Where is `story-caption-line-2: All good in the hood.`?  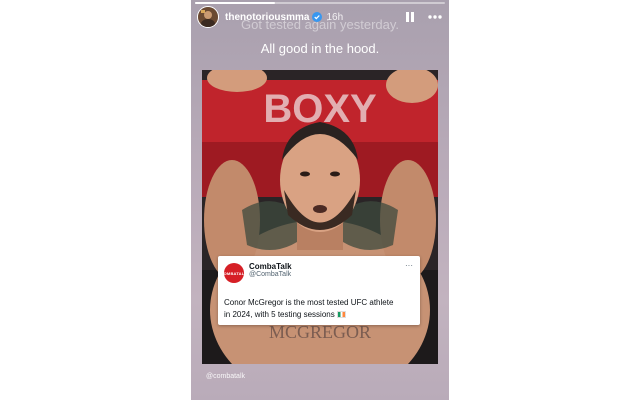
story-caption-line-2: All good in the hood. is located at coordinates (320, 48).